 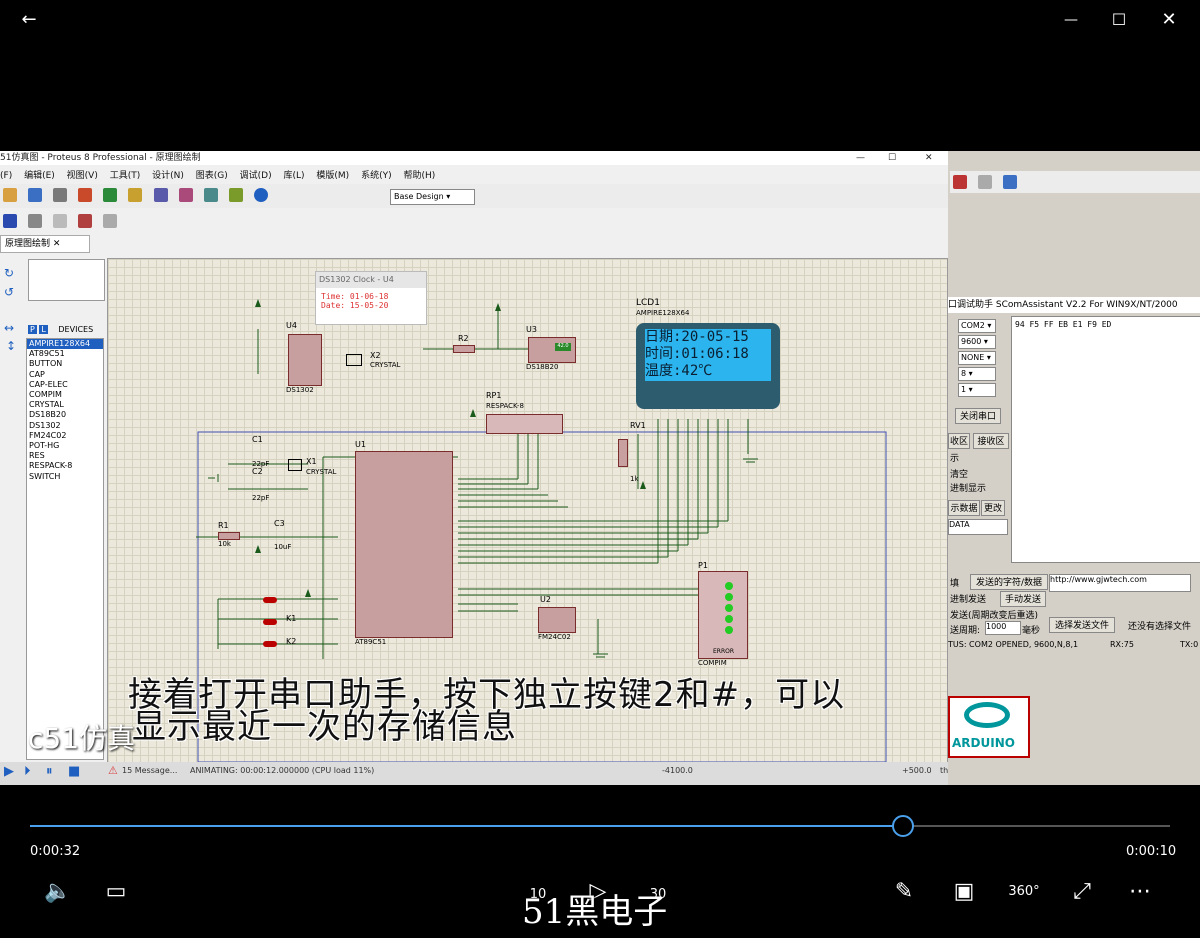 What do you see at coordinates (977, 358) in the screenshot?
I see `parity-select: NONE ▾` at bounding box center [977, 358].